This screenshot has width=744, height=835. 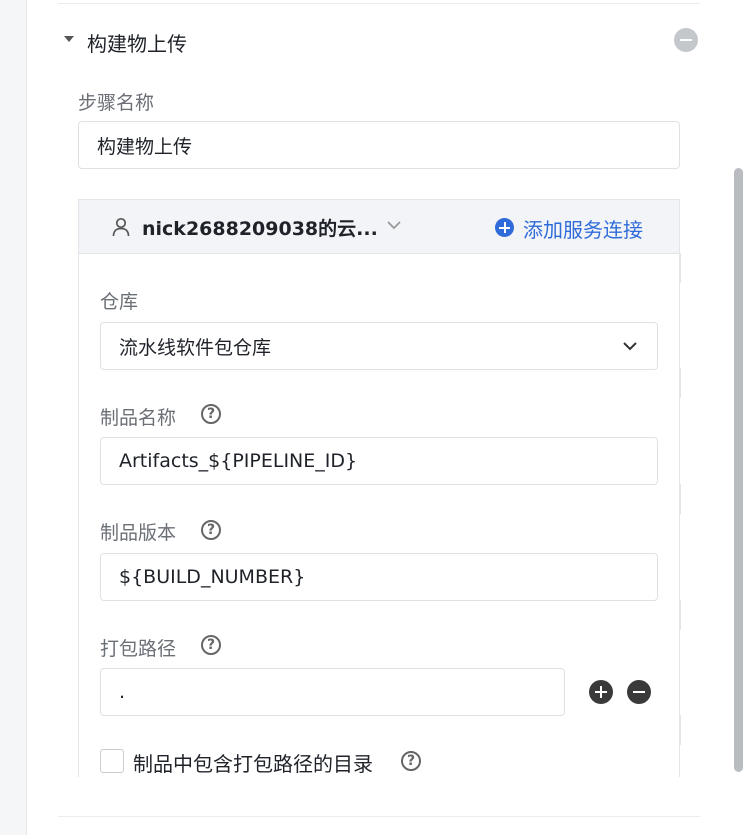 What do you see at coordinates (253, 764) in the screenshot?
I see `include-directory-label: 制品中包含打包路径的目录` at bounding box center [253, 764].